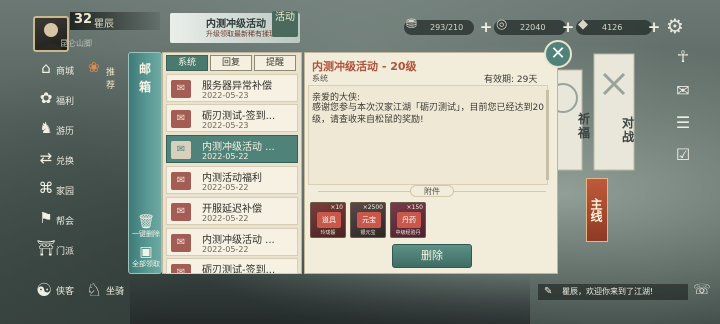  Describe the element at coordinates (511, 80) in the screenshot. I see `mail-detail-expiry: 有效期: 29天` at that location.